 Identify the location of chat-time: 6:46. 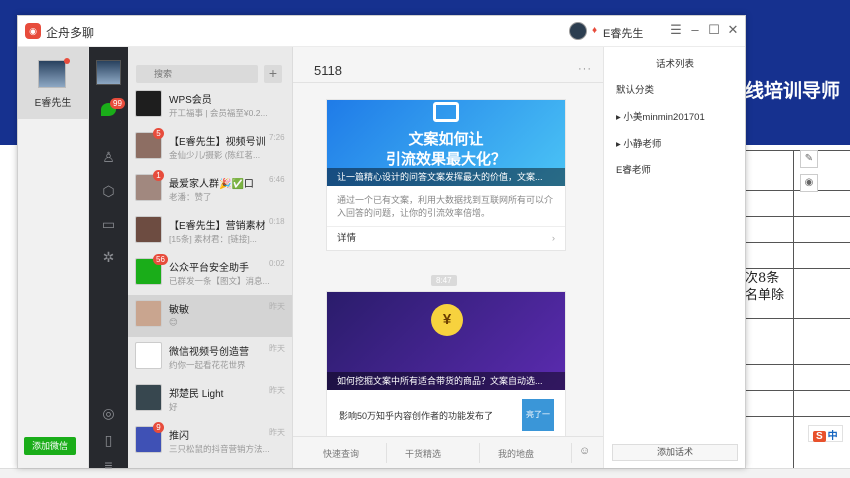
(277, 179).